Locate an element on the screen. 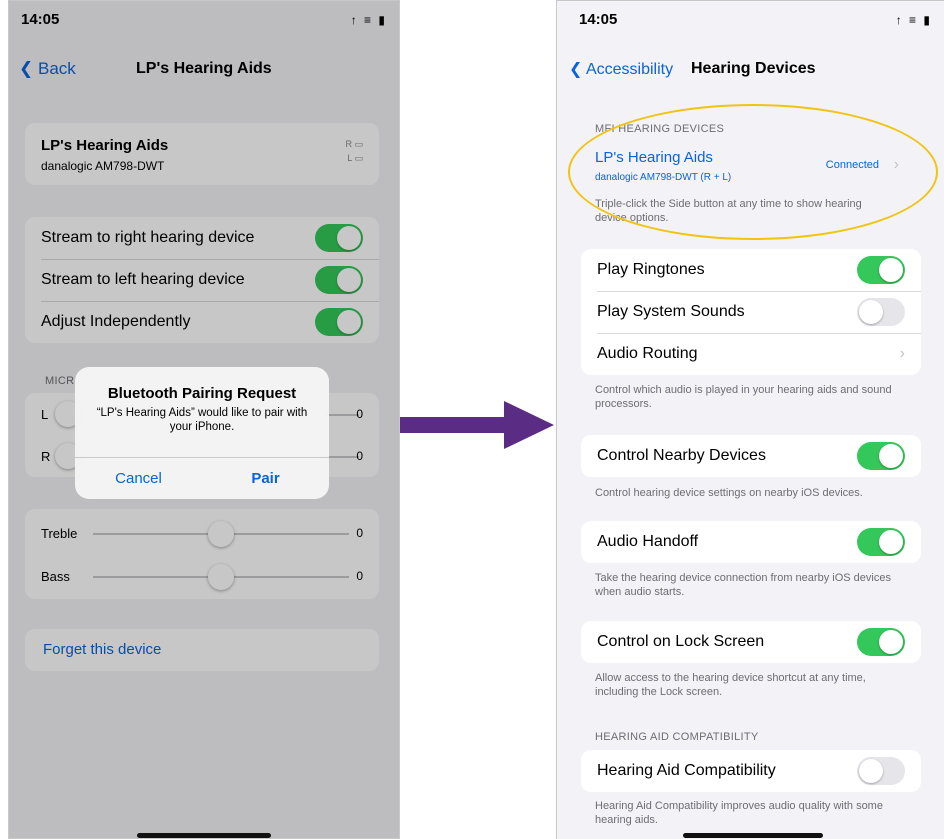 This screenshot has width=944, height=839. back-label: Accessibility is located at coordinates (629, 69).